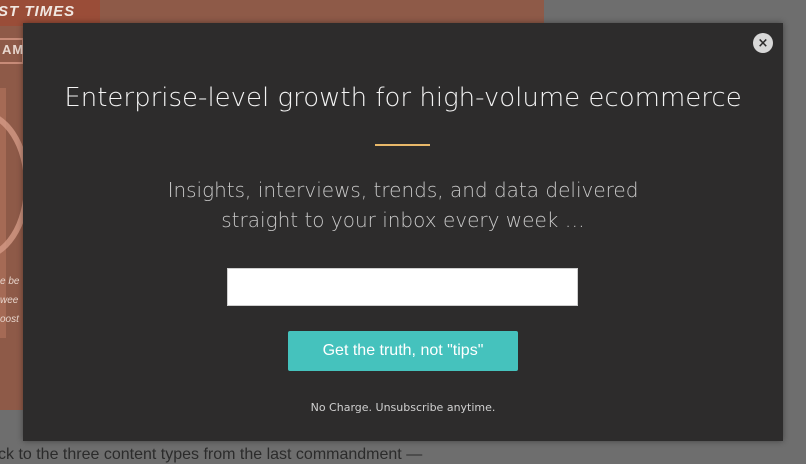  What do you see at coordinates (38, 11) in the screenshot?
I see `hero-label: ST TIMES` at bounding box center [38, 11].